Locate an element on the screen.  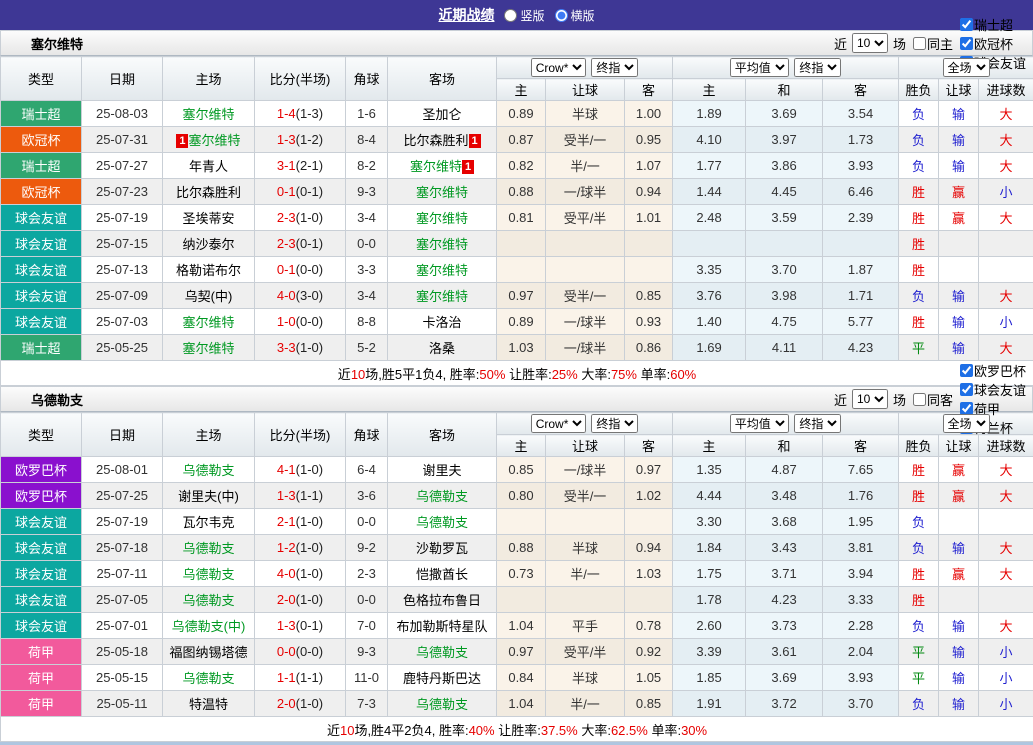
handicap-away-odds: 1.02 is located at coordinates (649, 496).